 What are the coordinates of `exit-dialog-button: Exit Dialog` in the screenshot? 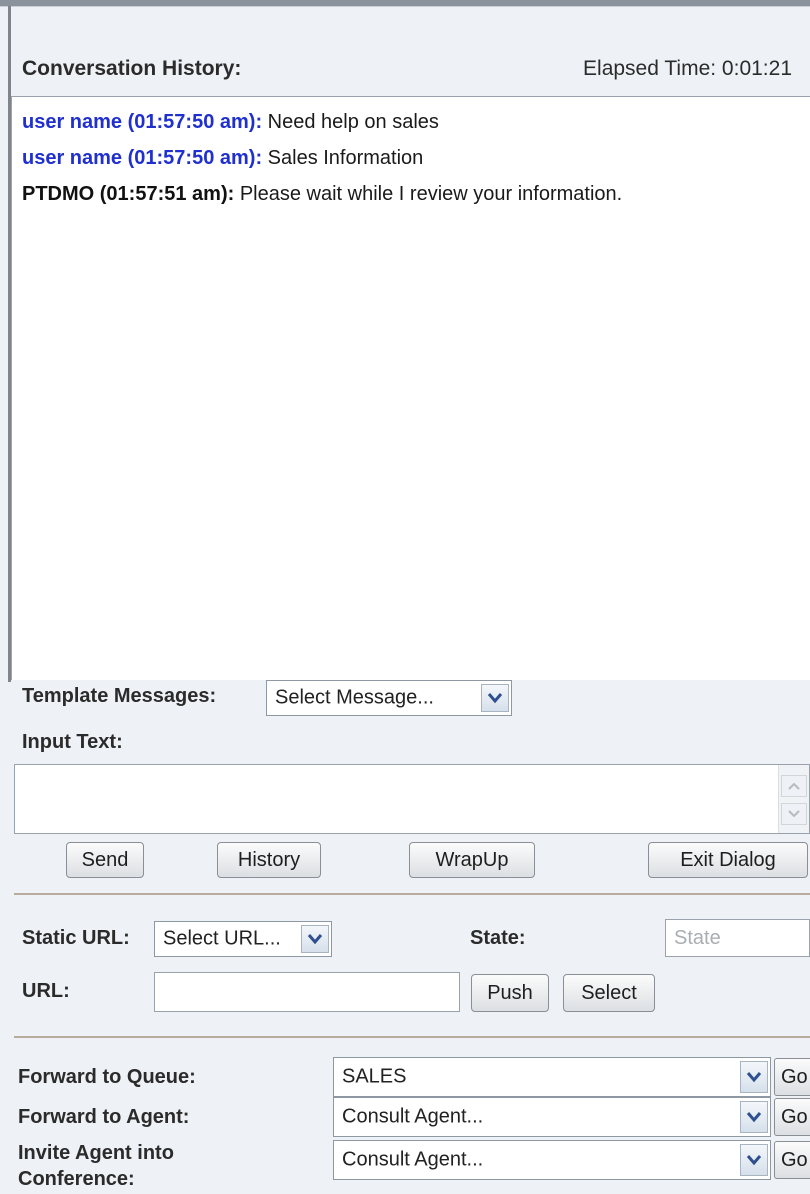 It's located at (728, 860).